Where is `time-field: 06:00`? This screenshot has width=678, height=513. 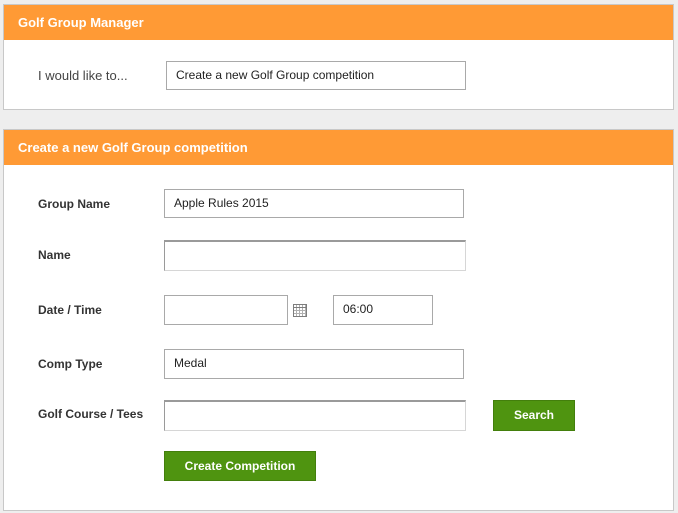
time-field: 06:00 is located at coordinates (383, 310).